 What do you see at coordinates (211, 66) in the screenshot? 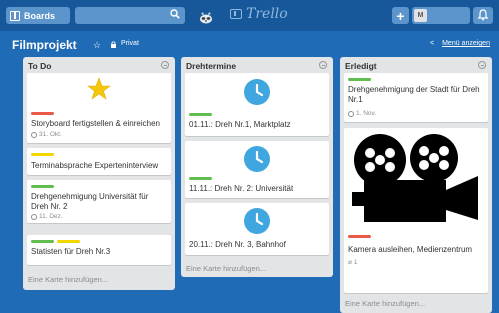
I see `list-title: Drehtermine` at bounding box center [211, 66].